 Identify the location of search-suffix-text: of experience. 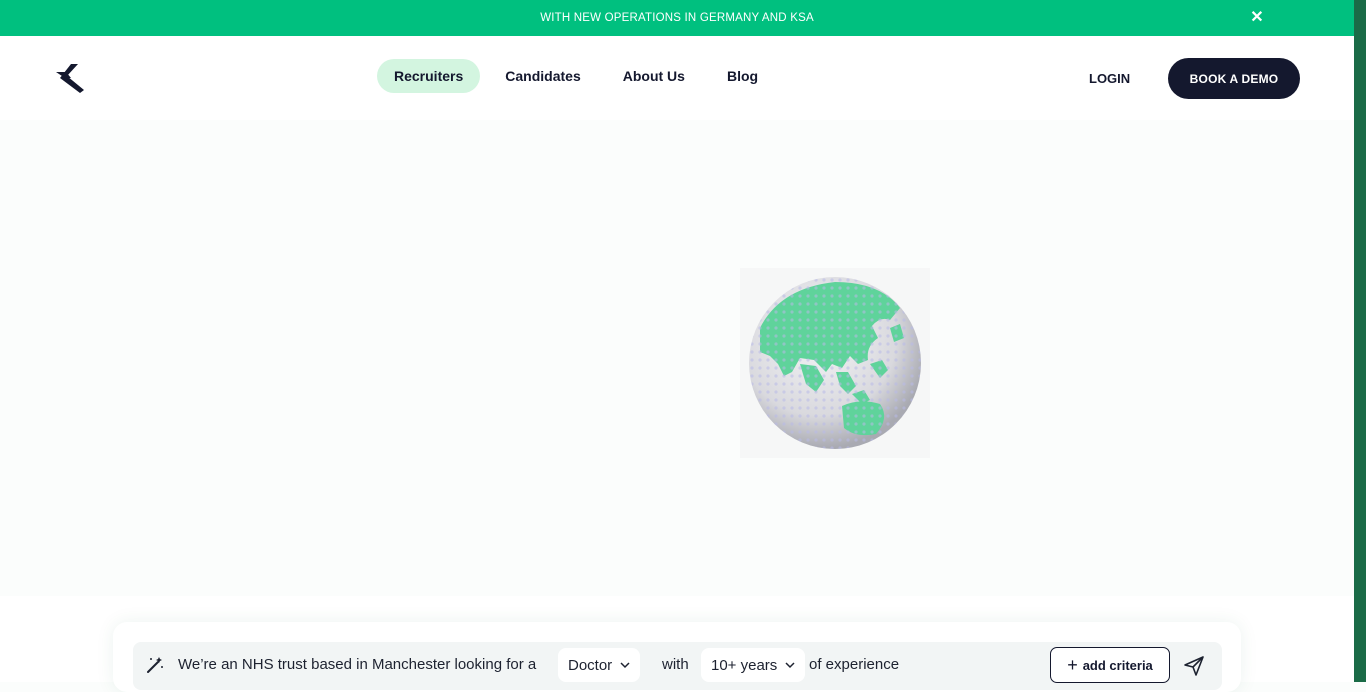
(854, 664).